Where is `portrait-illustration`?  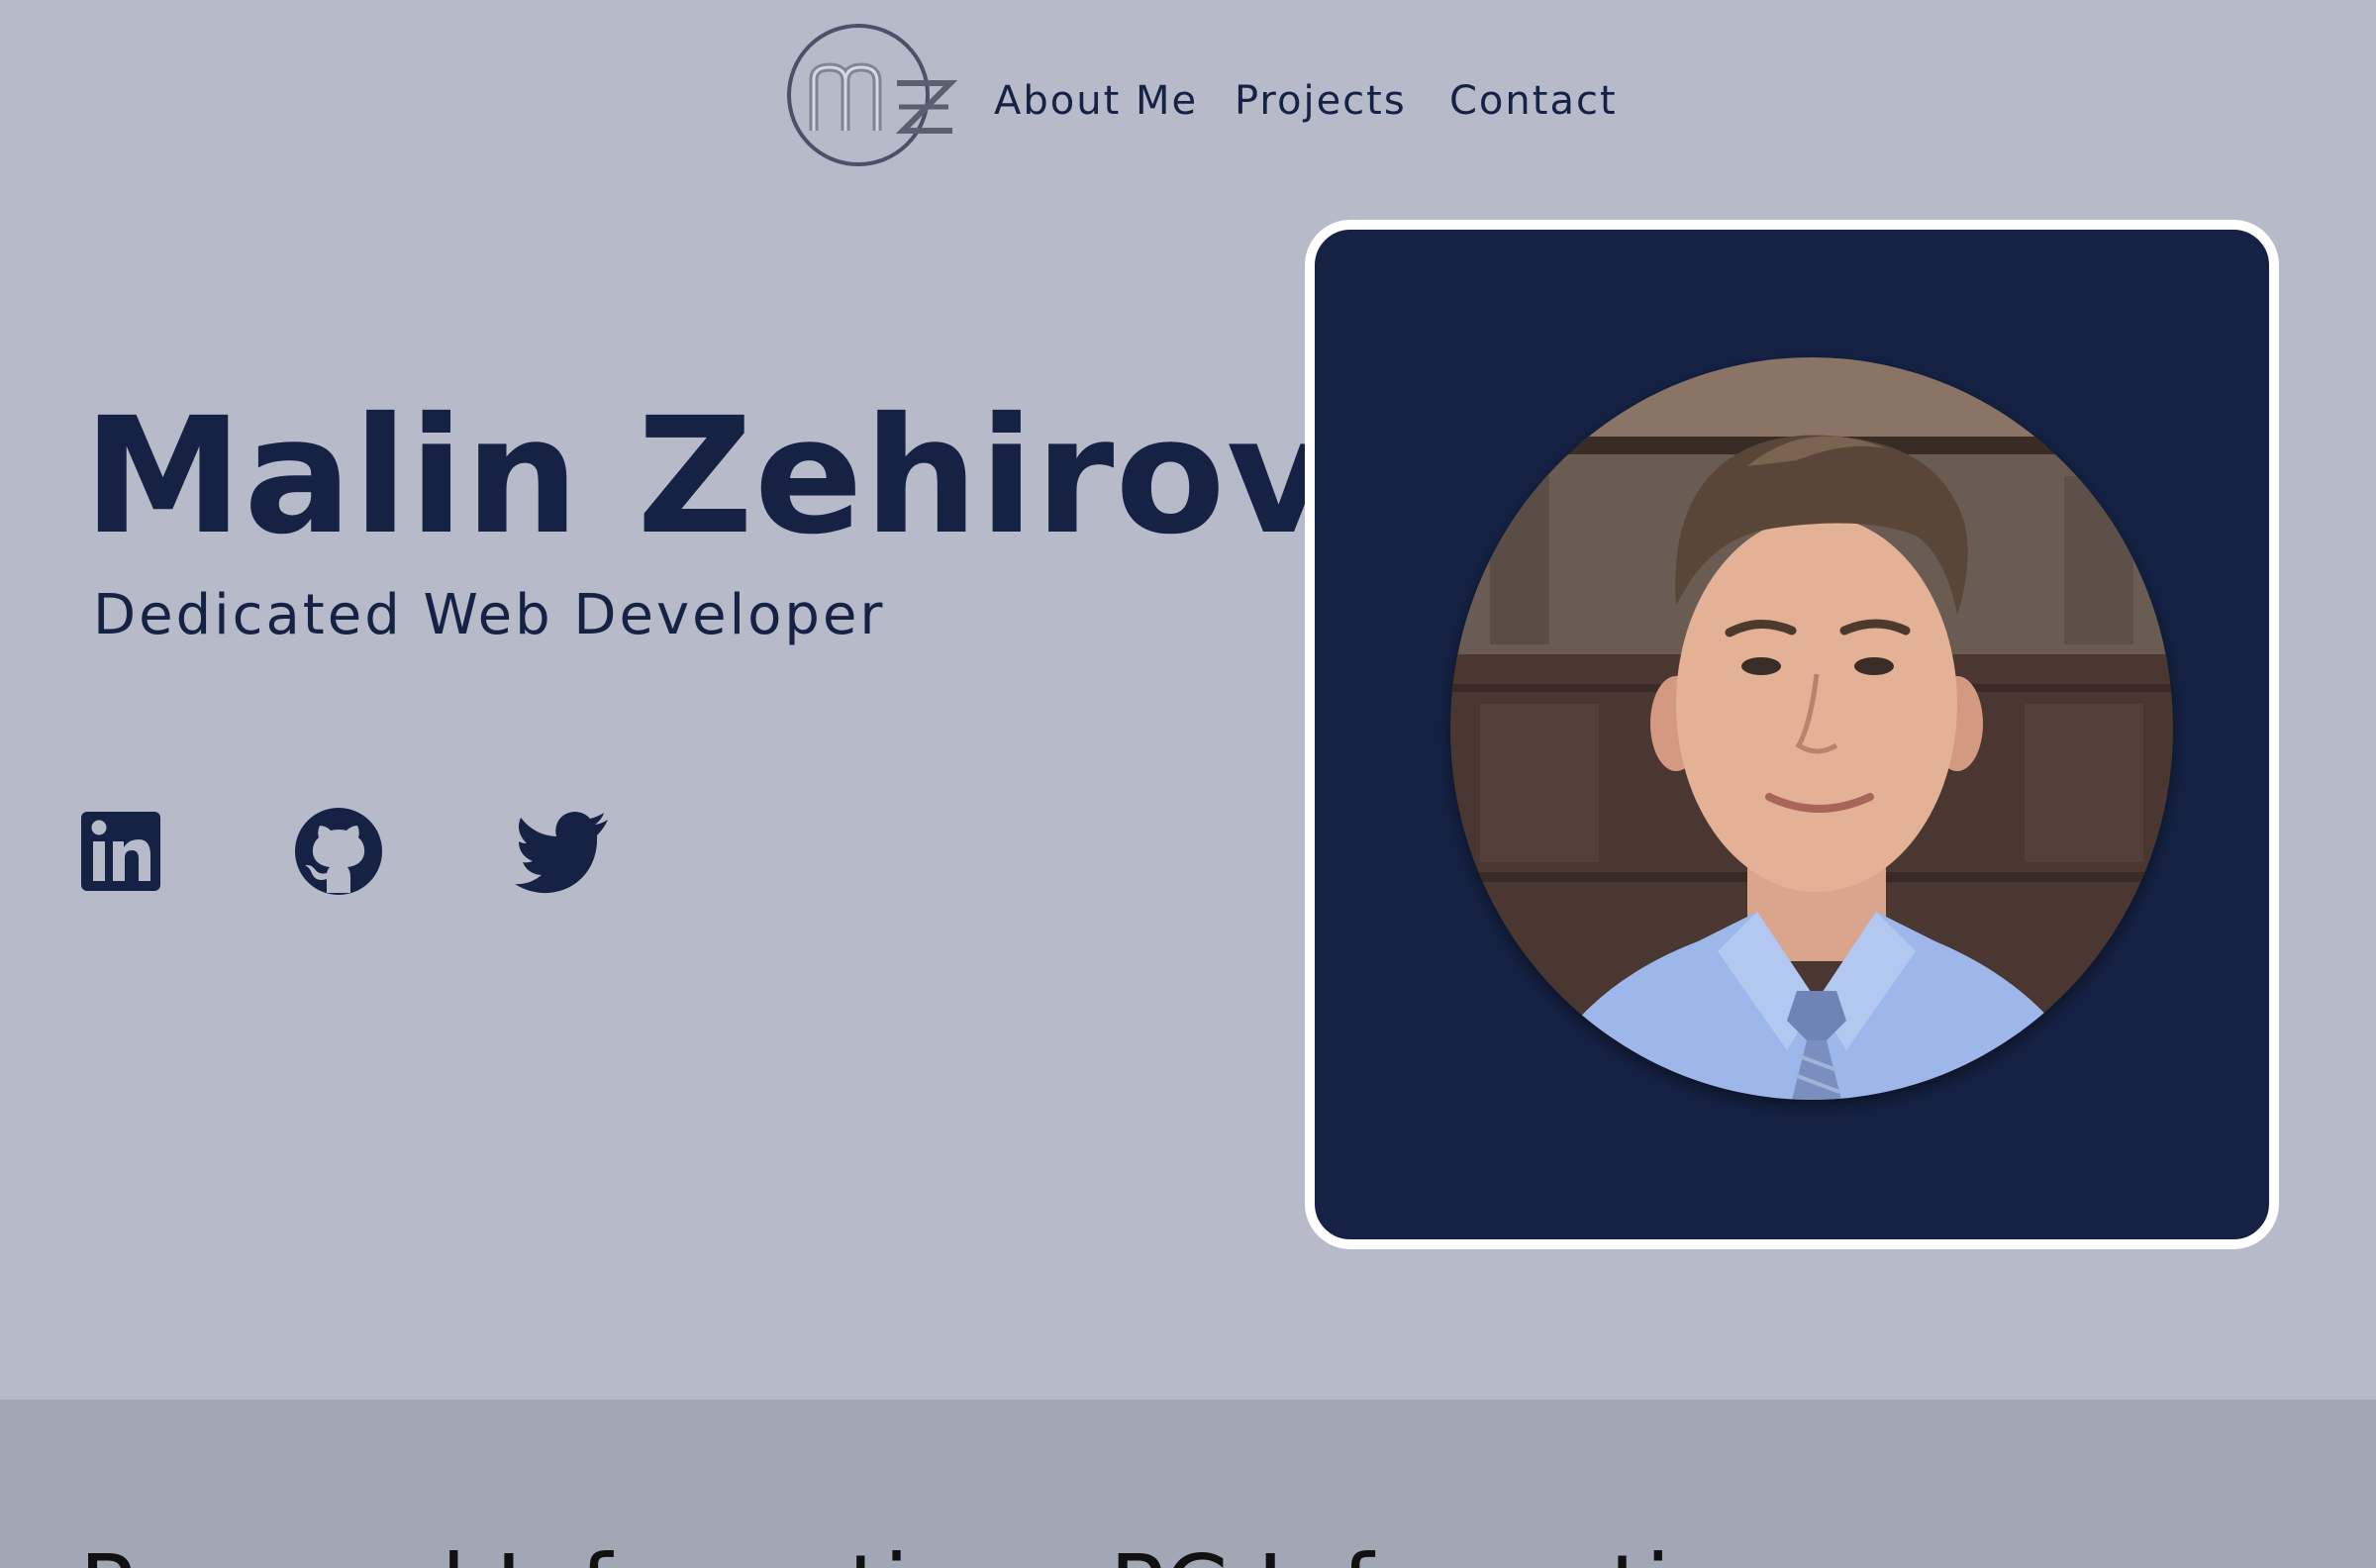
portrait-illustration is located at coordinates (1811, 728).